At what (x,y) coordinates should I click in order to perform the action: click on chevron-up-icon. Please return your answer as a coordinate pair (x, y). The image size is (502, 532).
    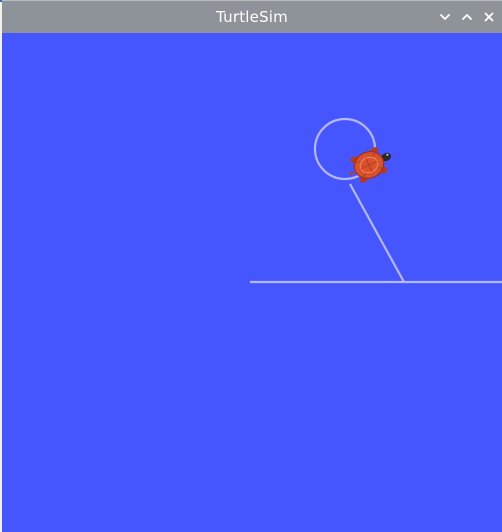
    Looking at the image, I should click on (467, 17).